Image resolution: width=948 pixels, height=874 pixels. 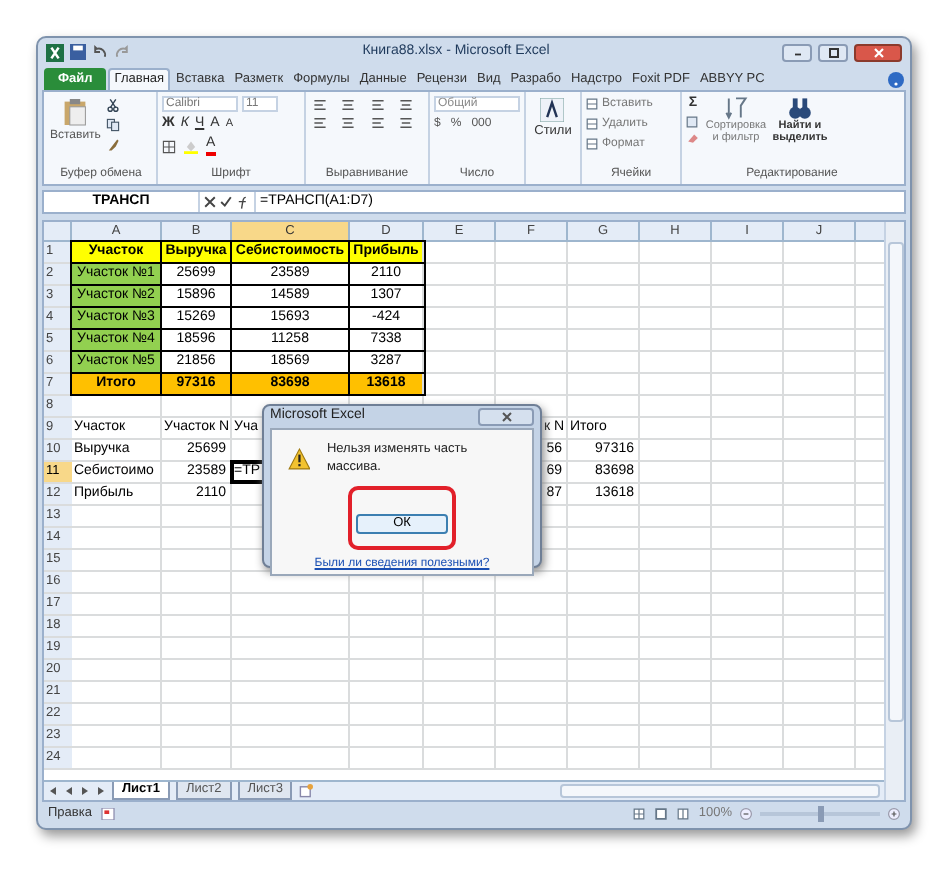 What do you see at coordinates (78, 52) in the screenshot?
I see `save-icon` at bounding box center [78, 52].